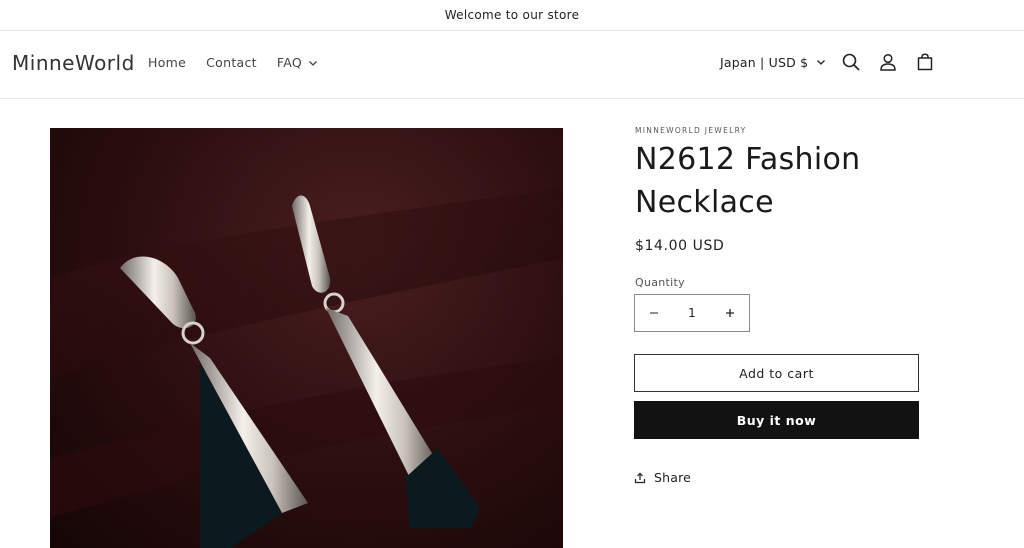  I want to click on share-button: Share, so click(662, 477).